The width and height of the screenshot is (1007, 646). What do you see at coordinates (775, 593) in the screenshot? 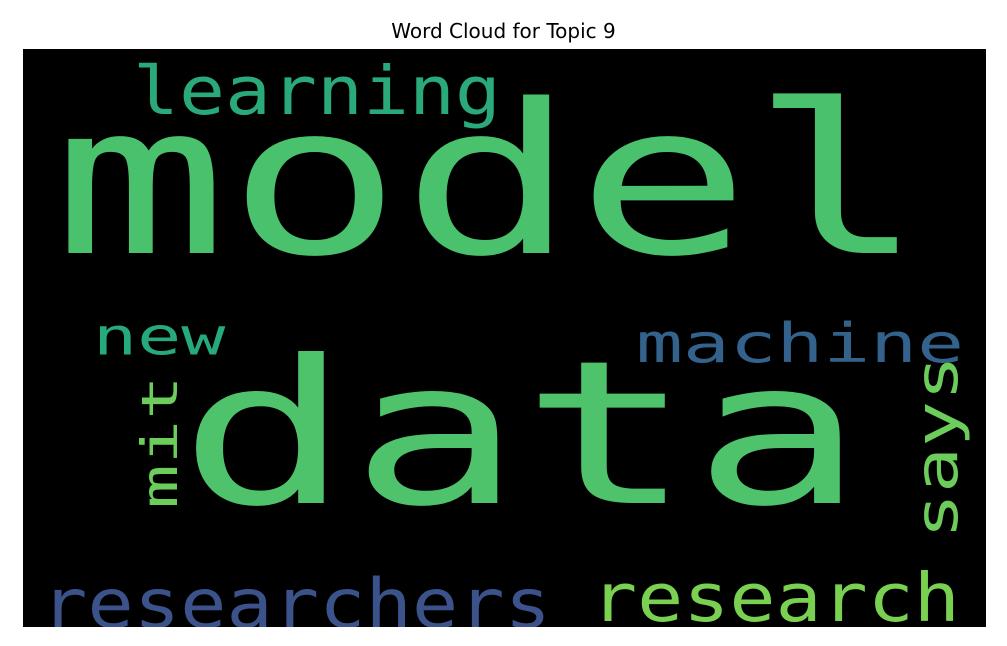
I see `word-research: research` at bounding box center [775, 593].